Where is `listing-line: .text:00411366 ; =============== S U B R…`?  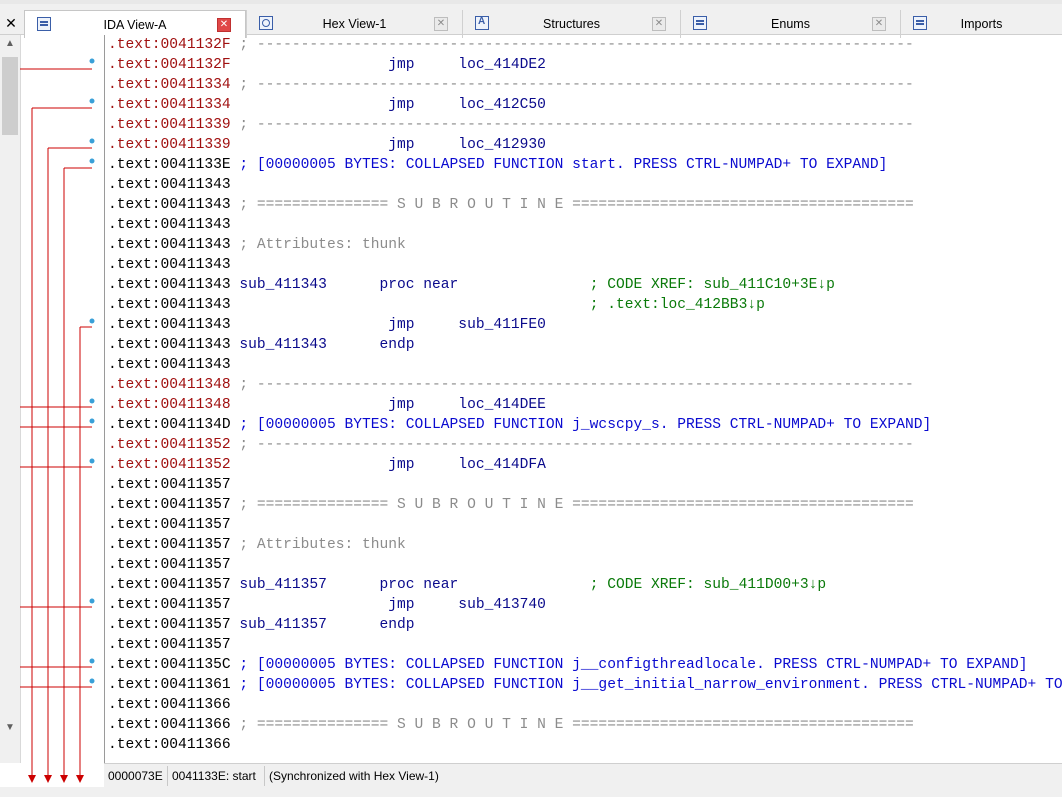
listing-line: .text:00411366 ; =============== S U B R… is located at coordinates (511, 725).